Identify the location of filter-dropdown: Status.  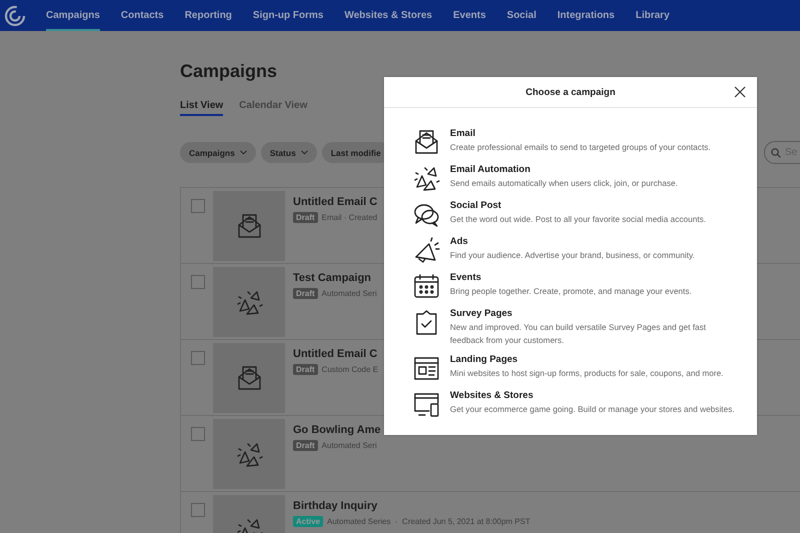
(288, 152).